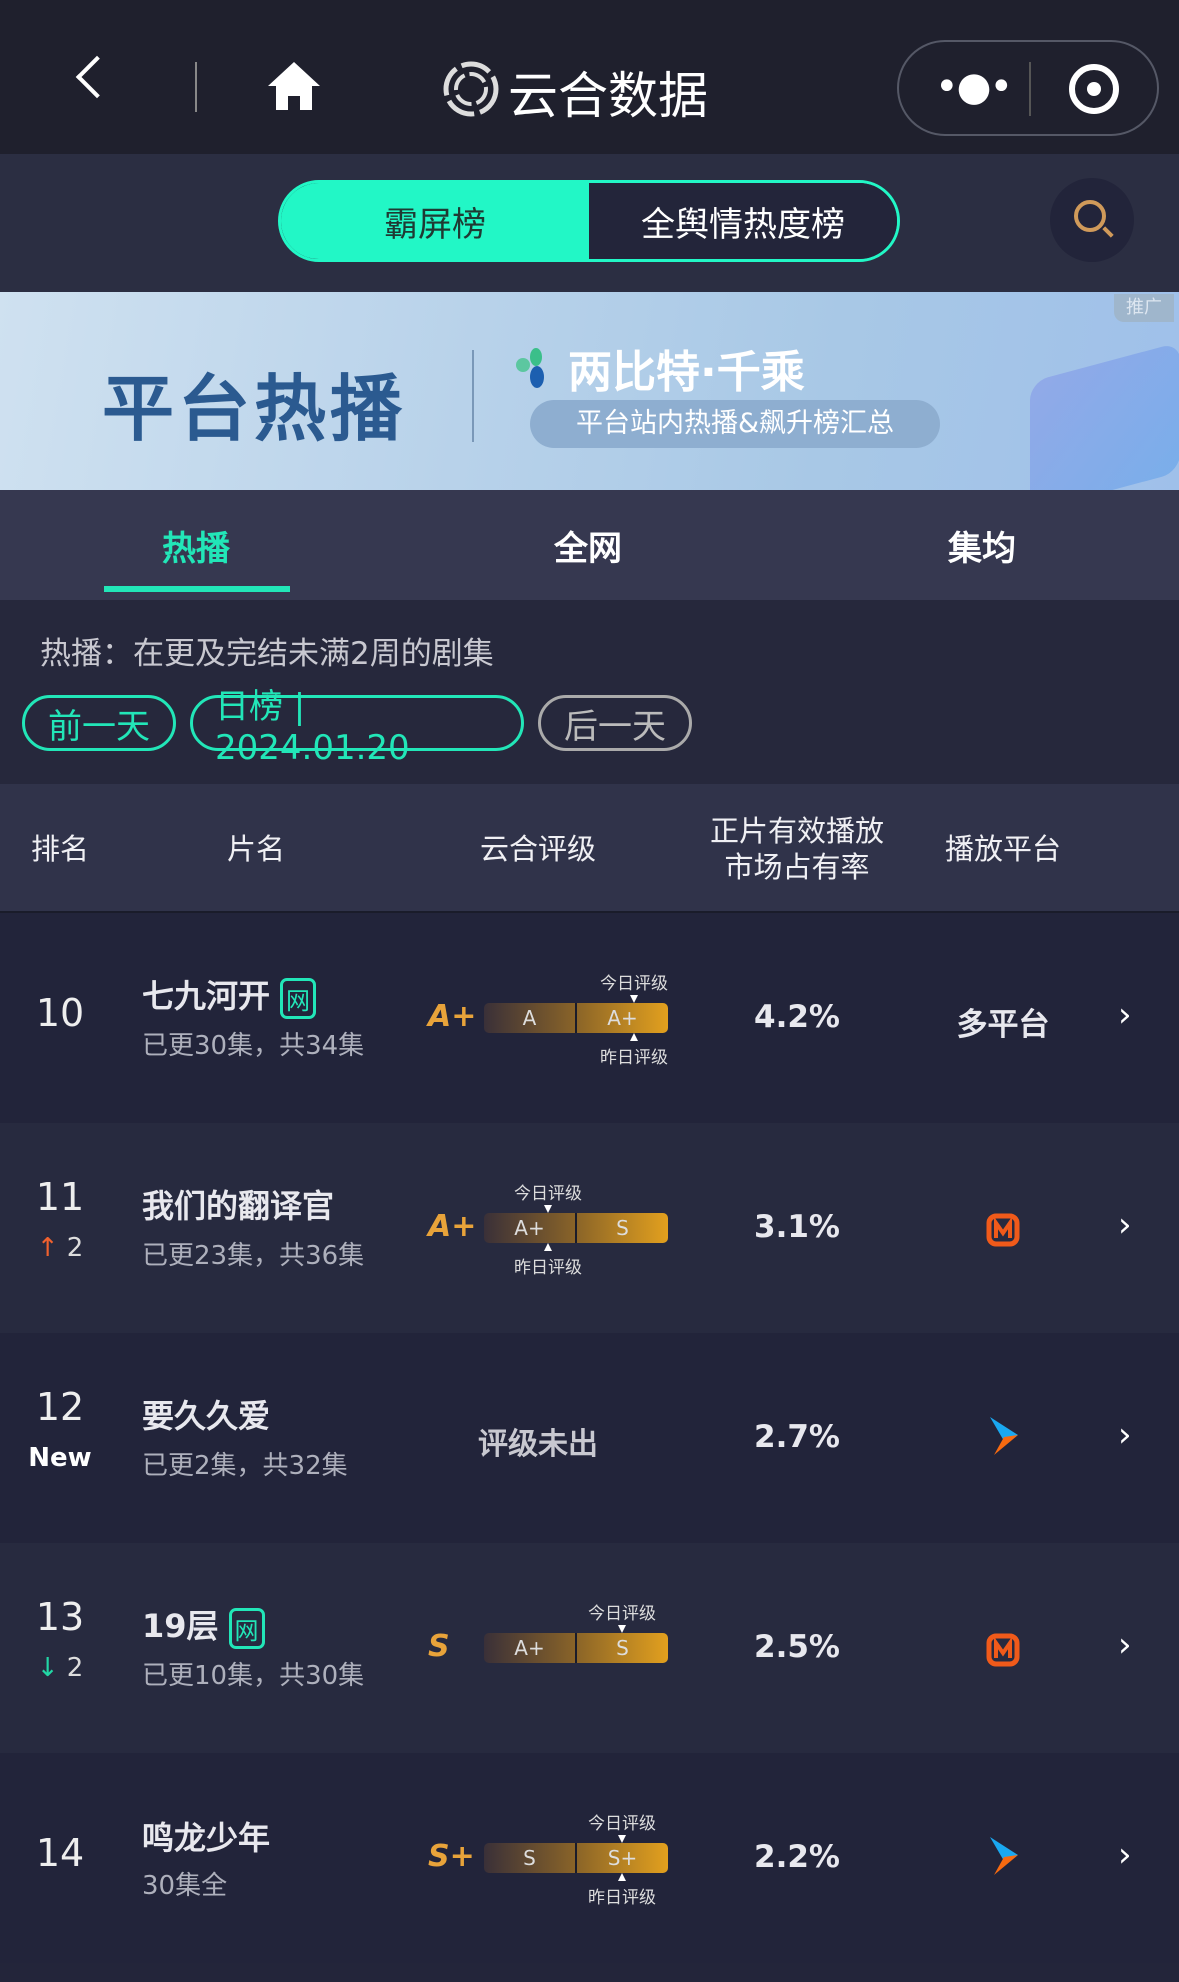  I want to click on table-row: 12 New 要久久爱已更2集，共32集 评级未出 2.7% ›, so click(589, 1438).